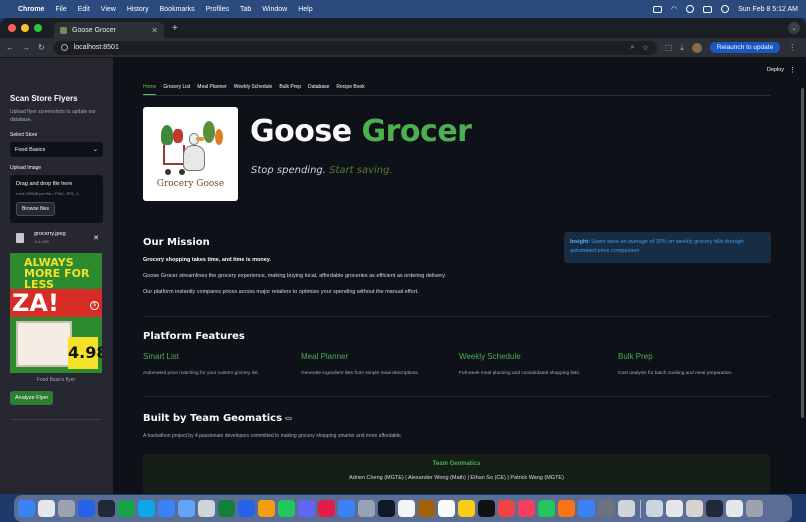  What do you see at coordinates (46, 508) in the screenshot?
I see `clock-icon` at bounding box center [46, 508].